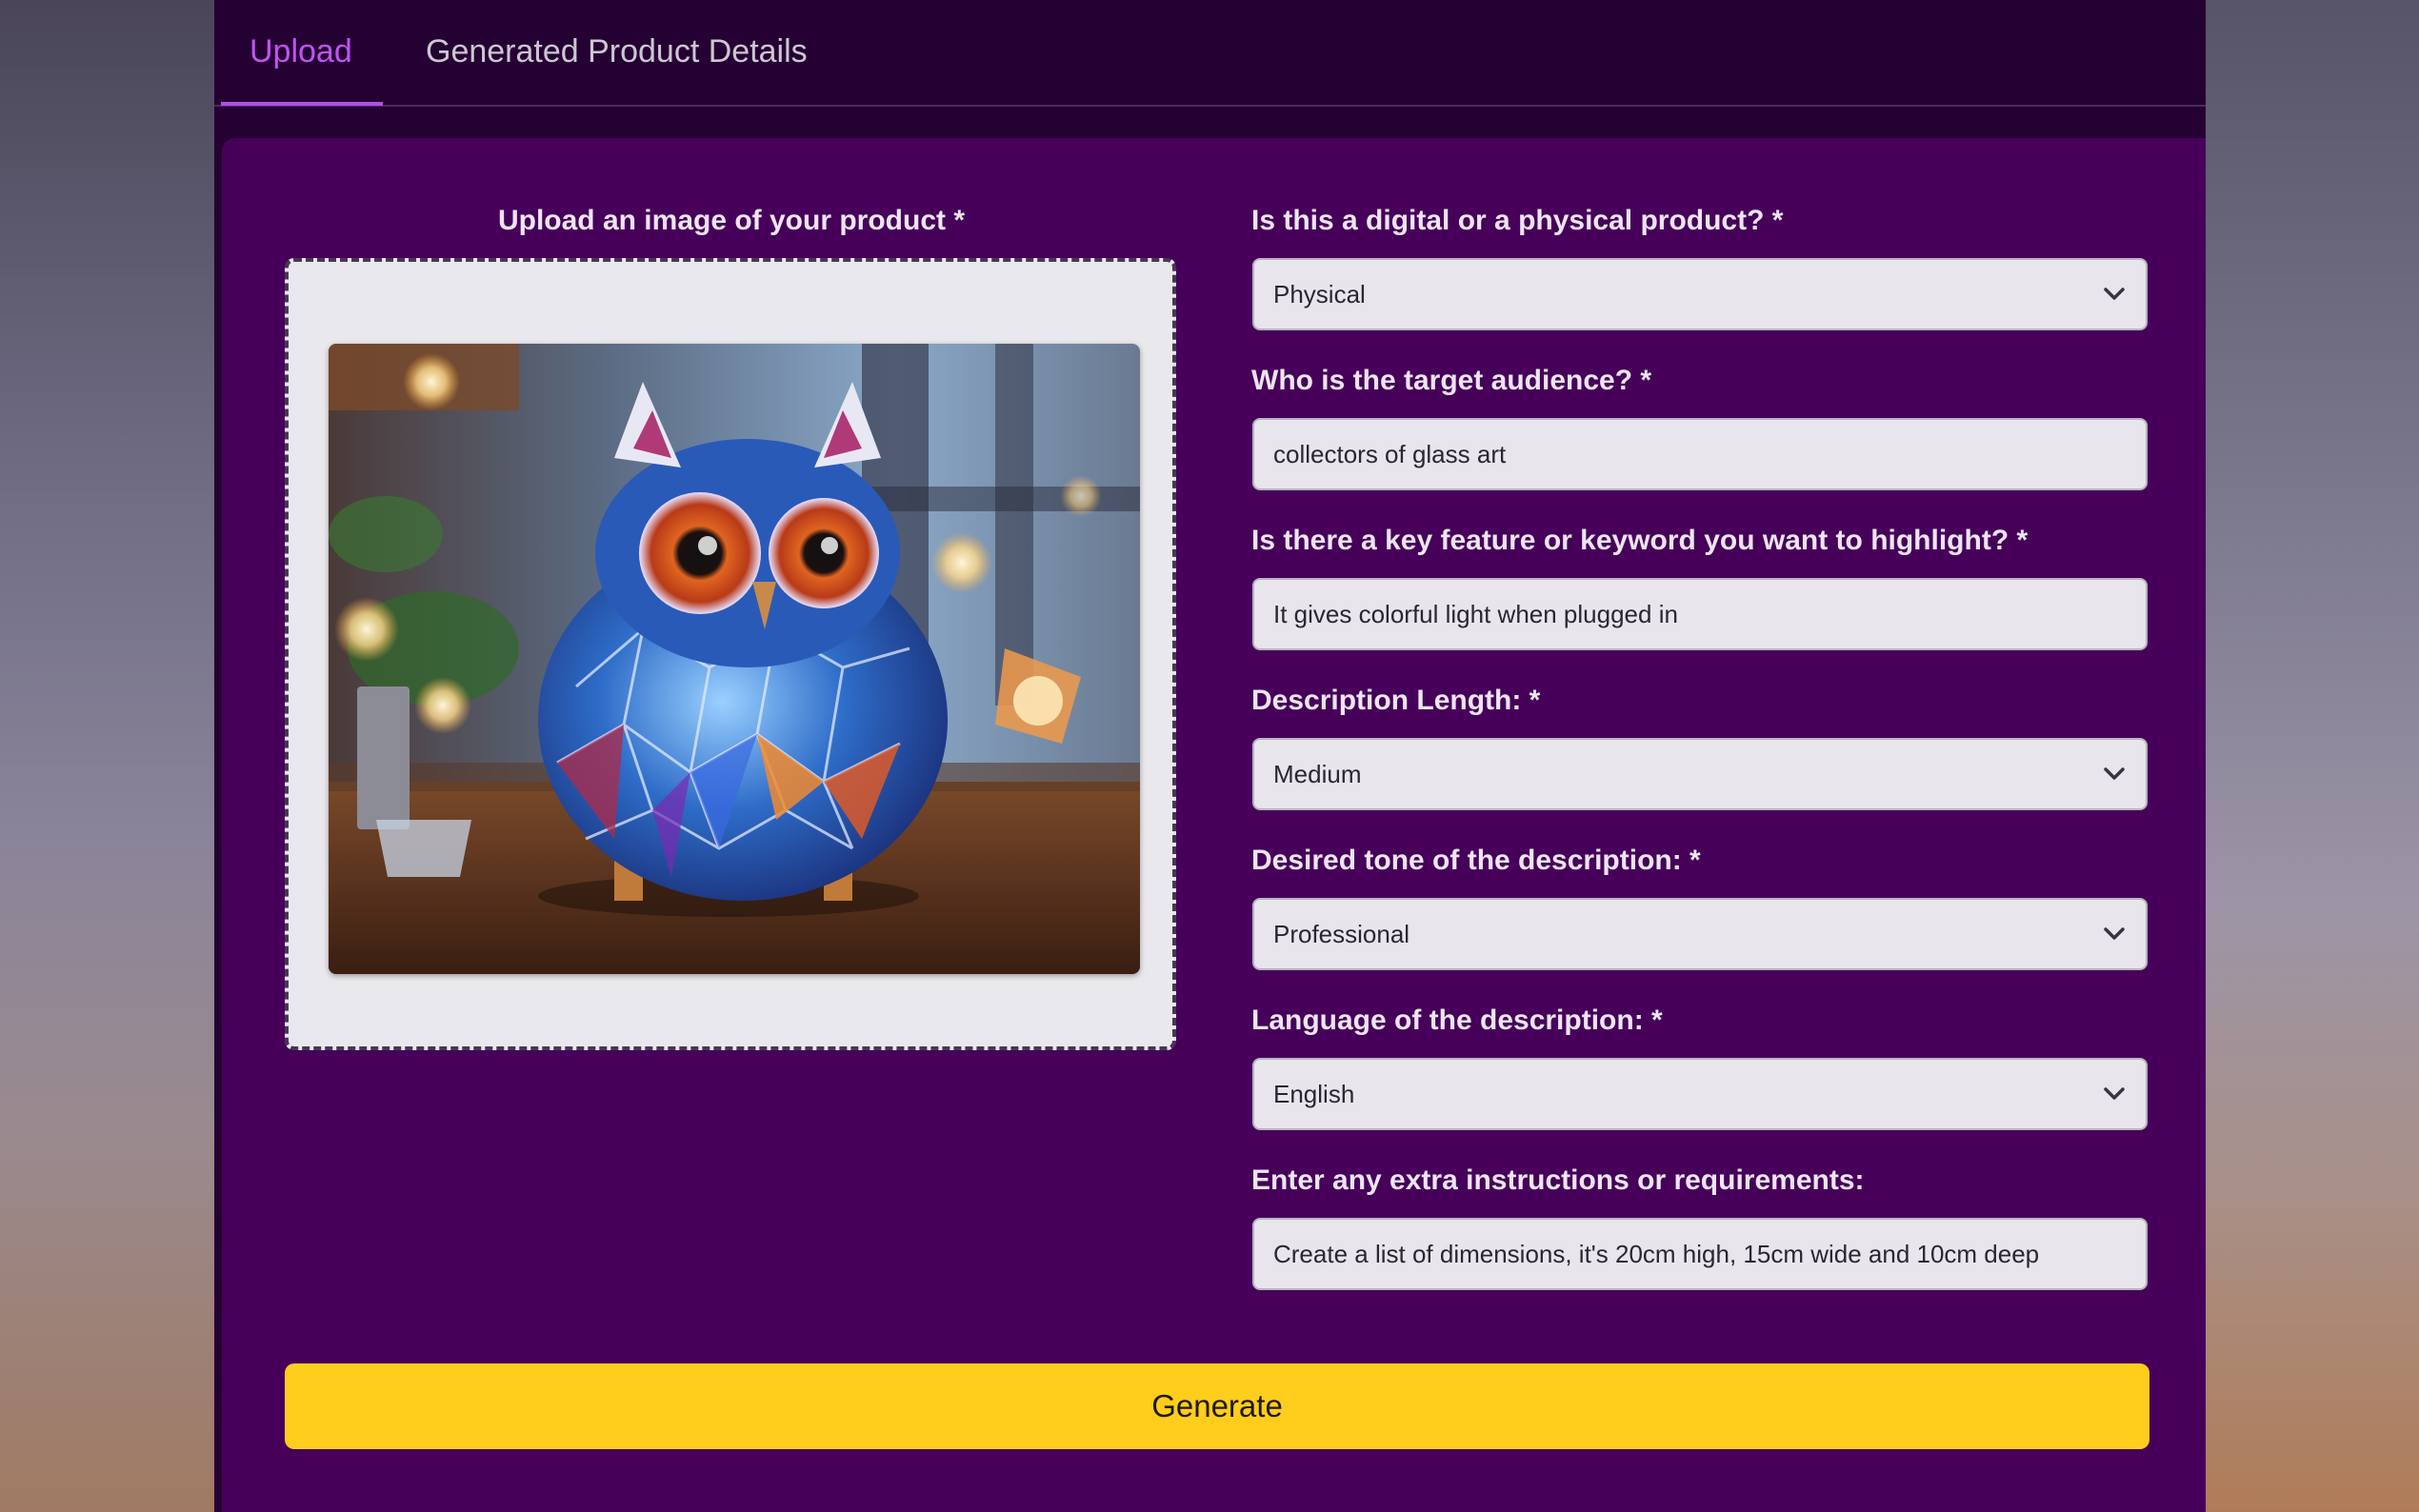 The image size is (2419, 1512). What do you see at coordinates (1341, 934) in the screenshot?
I see `tone-value: Professional` at bounding box center [1341, 934].